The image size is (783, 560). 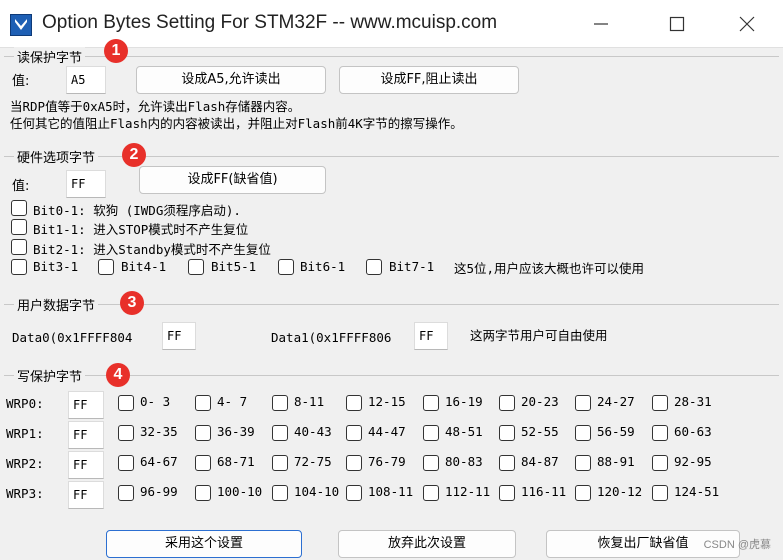 What do you see at coordinates (616, 461) in the screenshot?
I see `wrp-page-label: 88-91` at bounding box center [616, 461].